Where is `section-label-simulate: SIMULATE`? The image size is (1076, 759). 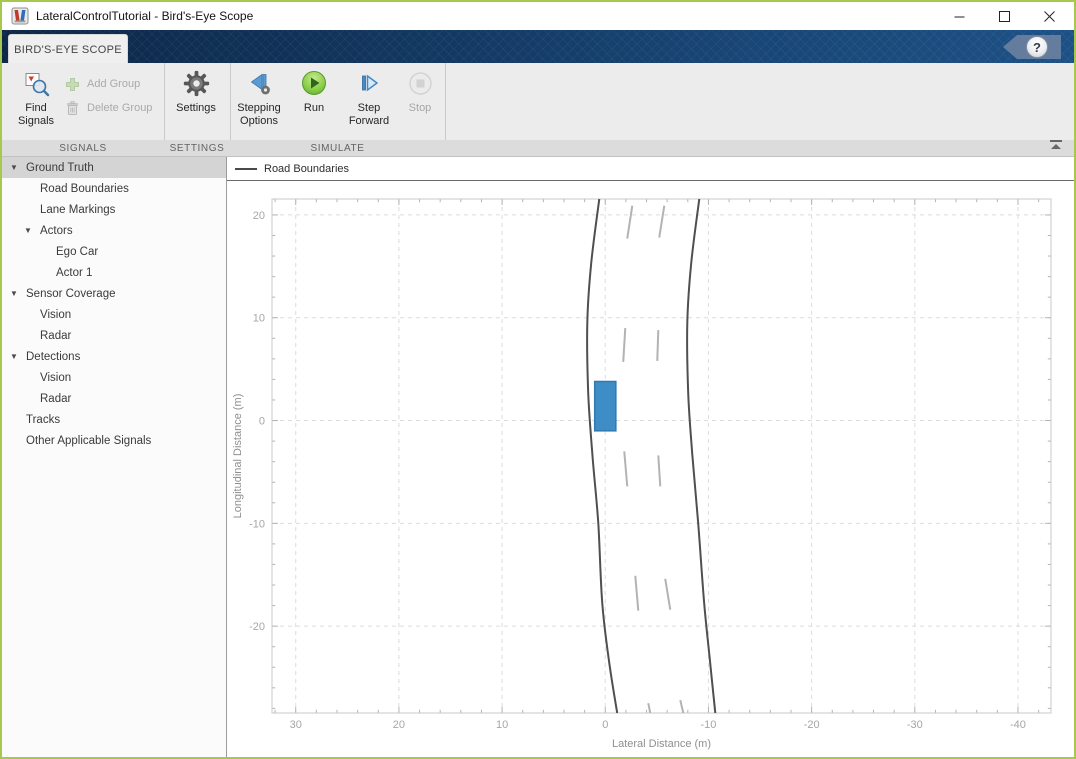
section-label-simulate: SIMULATE is located at coordinates (337, 148).